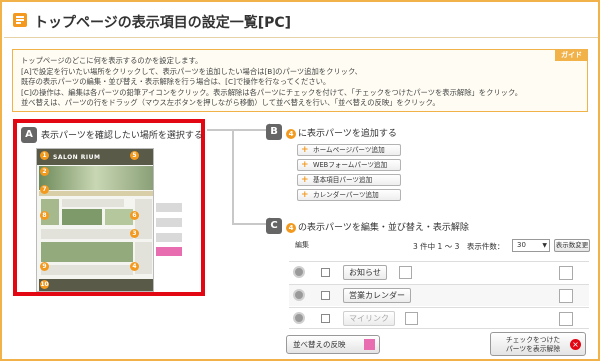 Image resolution: width=600 pixels, height=361 pixels. Describe the element at coordinates (346, 195) in the screenshot. I see `add-calendar-part-label: カレンダーパーツ追加` at that location.